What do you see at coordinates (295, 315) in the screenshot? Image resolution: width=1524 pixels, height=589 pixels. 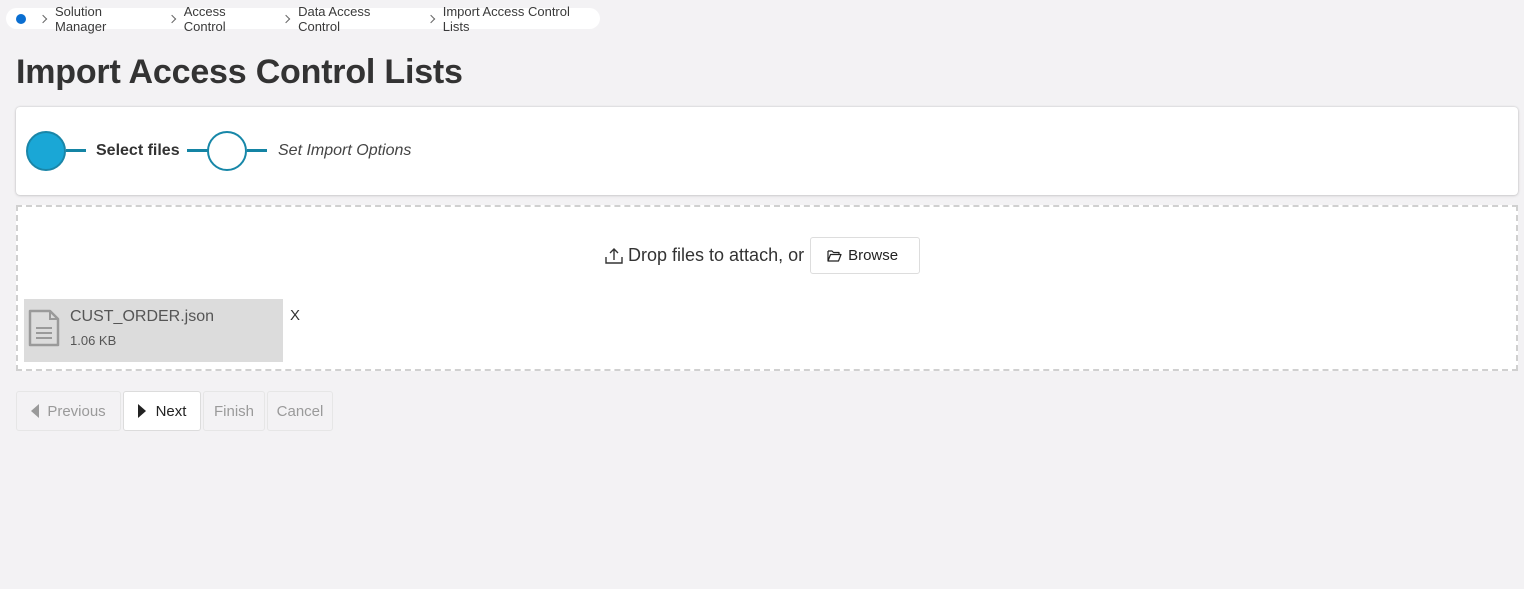 I see `remove-file-button: X` at bounding box center [295, 315].